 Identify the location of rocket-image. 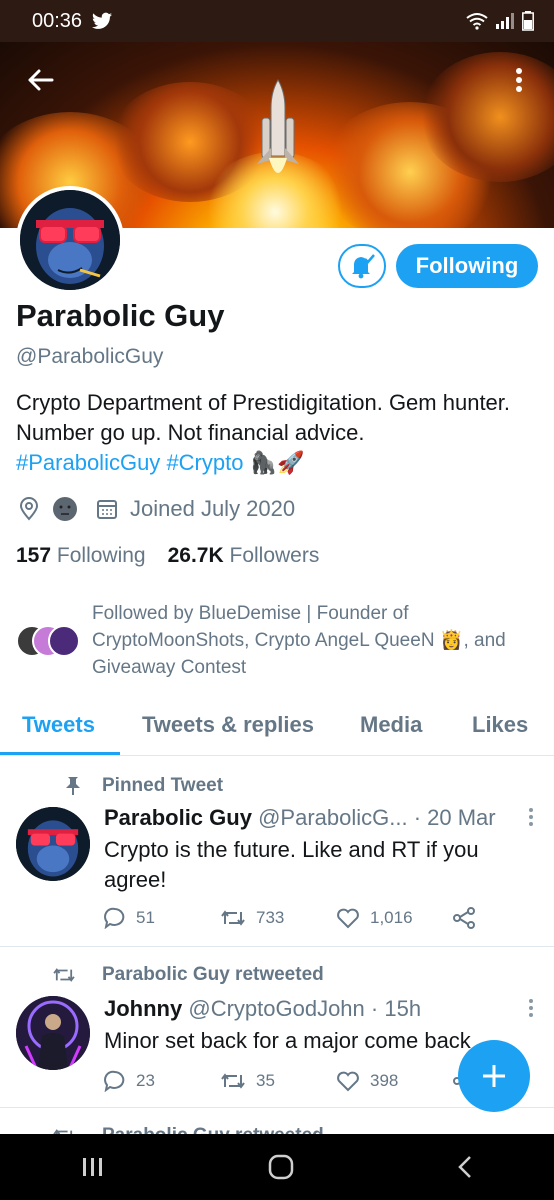
(278, 126).